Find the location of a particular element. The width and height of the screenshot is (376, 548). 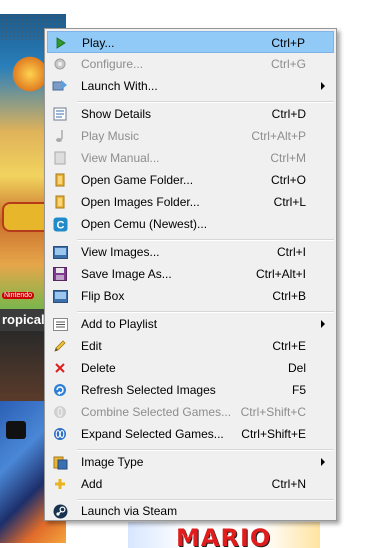

menu-item-shortcut: Ctrl+L is located at coordinates (289, 202).